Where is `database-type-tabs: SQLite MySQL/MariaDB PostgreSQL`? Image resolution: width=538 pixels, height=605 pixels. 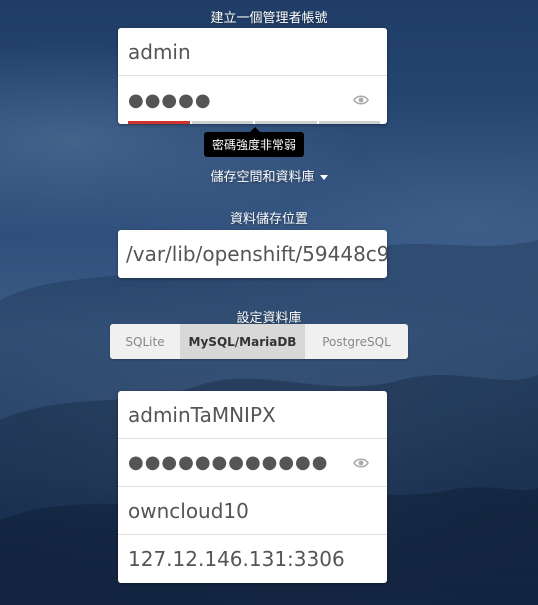
database-type-tabs: SQLite MySQL/MariaDB PostgreSQL is located at coordinates (259, 341).